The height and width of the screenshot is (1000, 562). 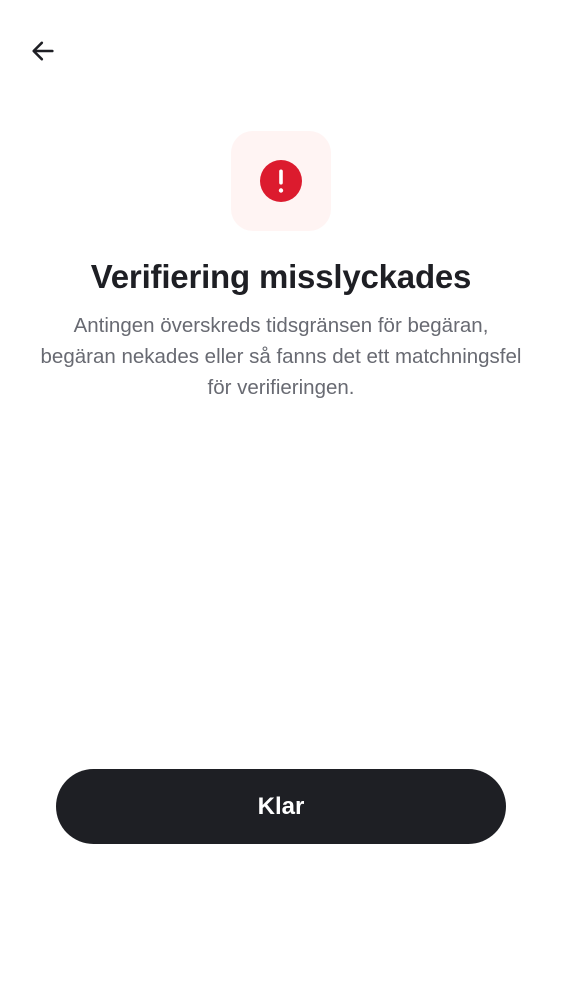 I want to click on page-title: Verifiering misslyckades, so click(x=281, y=276).